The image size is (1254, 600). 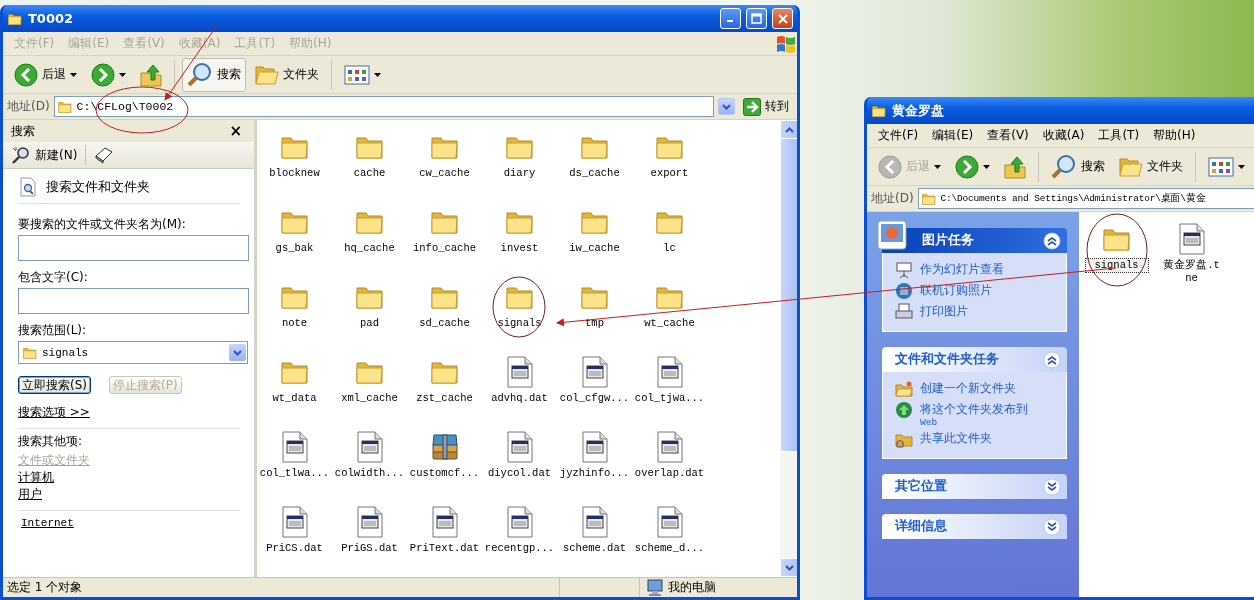 What do you see at coordinates (594, 312) in the screenshot?
I see `folder-item: tmp` at bounding box center [594, 312].